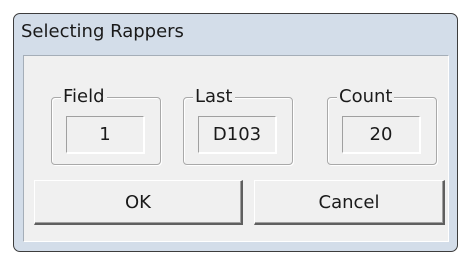 The height and width of the screenshot is (261, 471). I want to click on last-group-label: Last, so click(214, 97).